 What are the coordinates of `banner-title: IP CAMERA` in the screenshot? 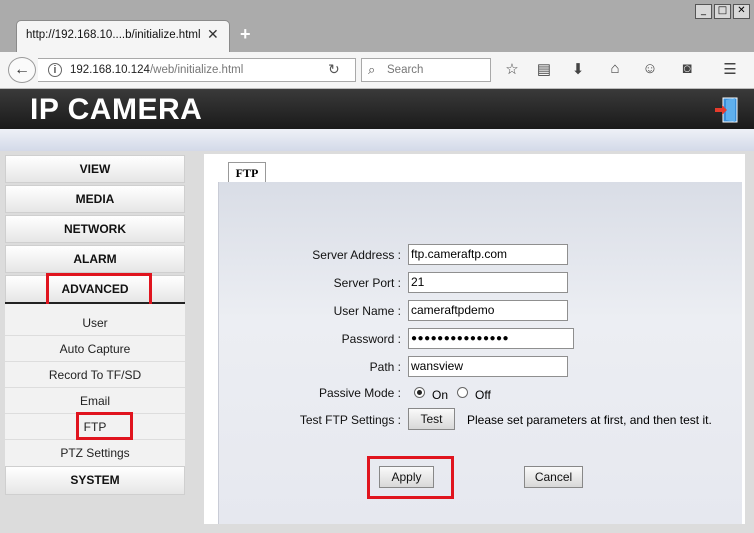 It's located at (116, 109).